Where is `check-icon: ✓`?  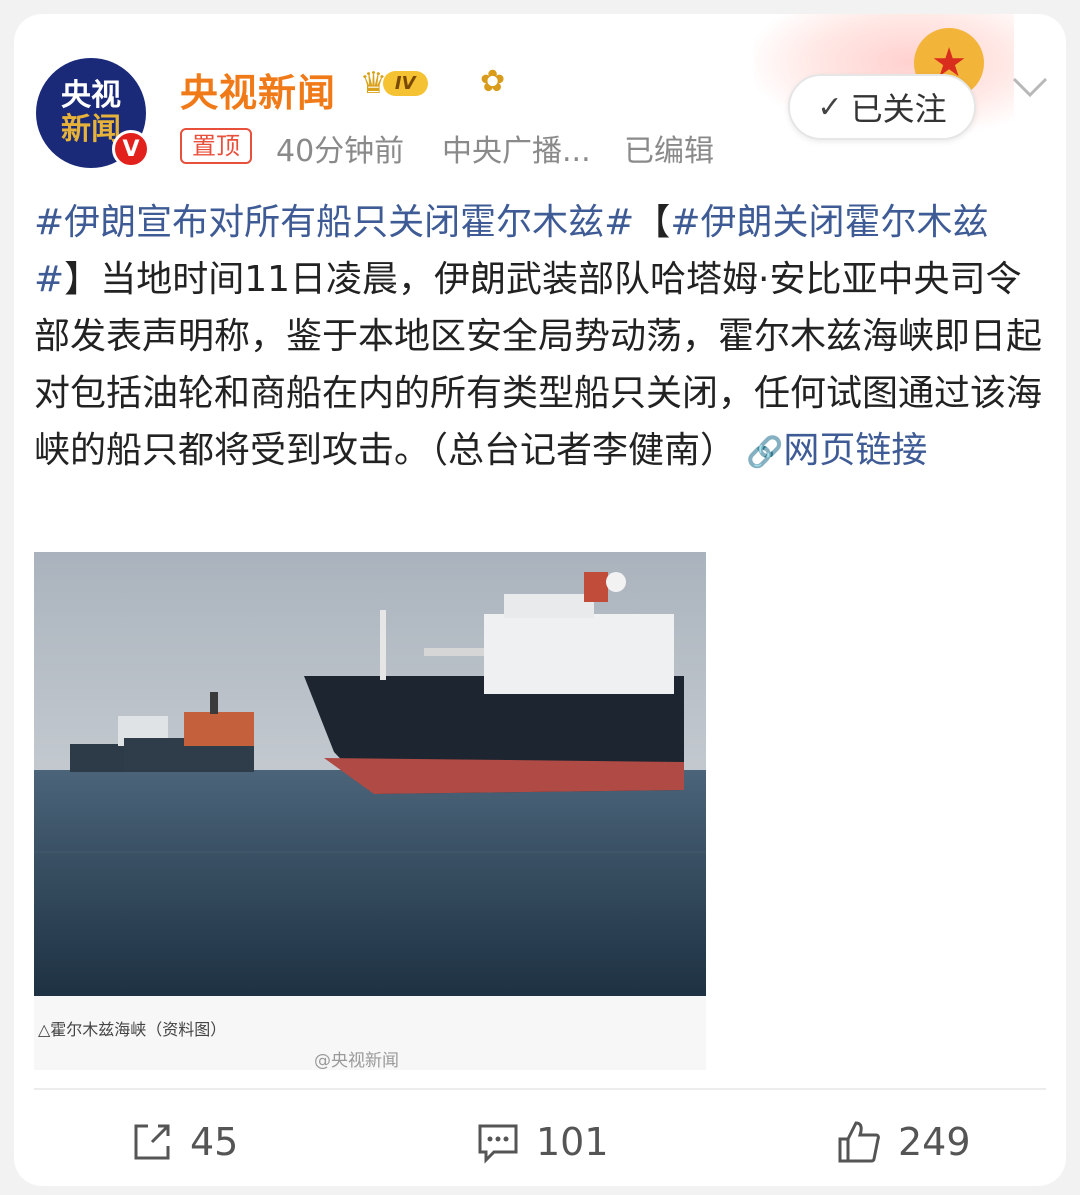 check-icon: ✓ is located at coordinates (830, 107).